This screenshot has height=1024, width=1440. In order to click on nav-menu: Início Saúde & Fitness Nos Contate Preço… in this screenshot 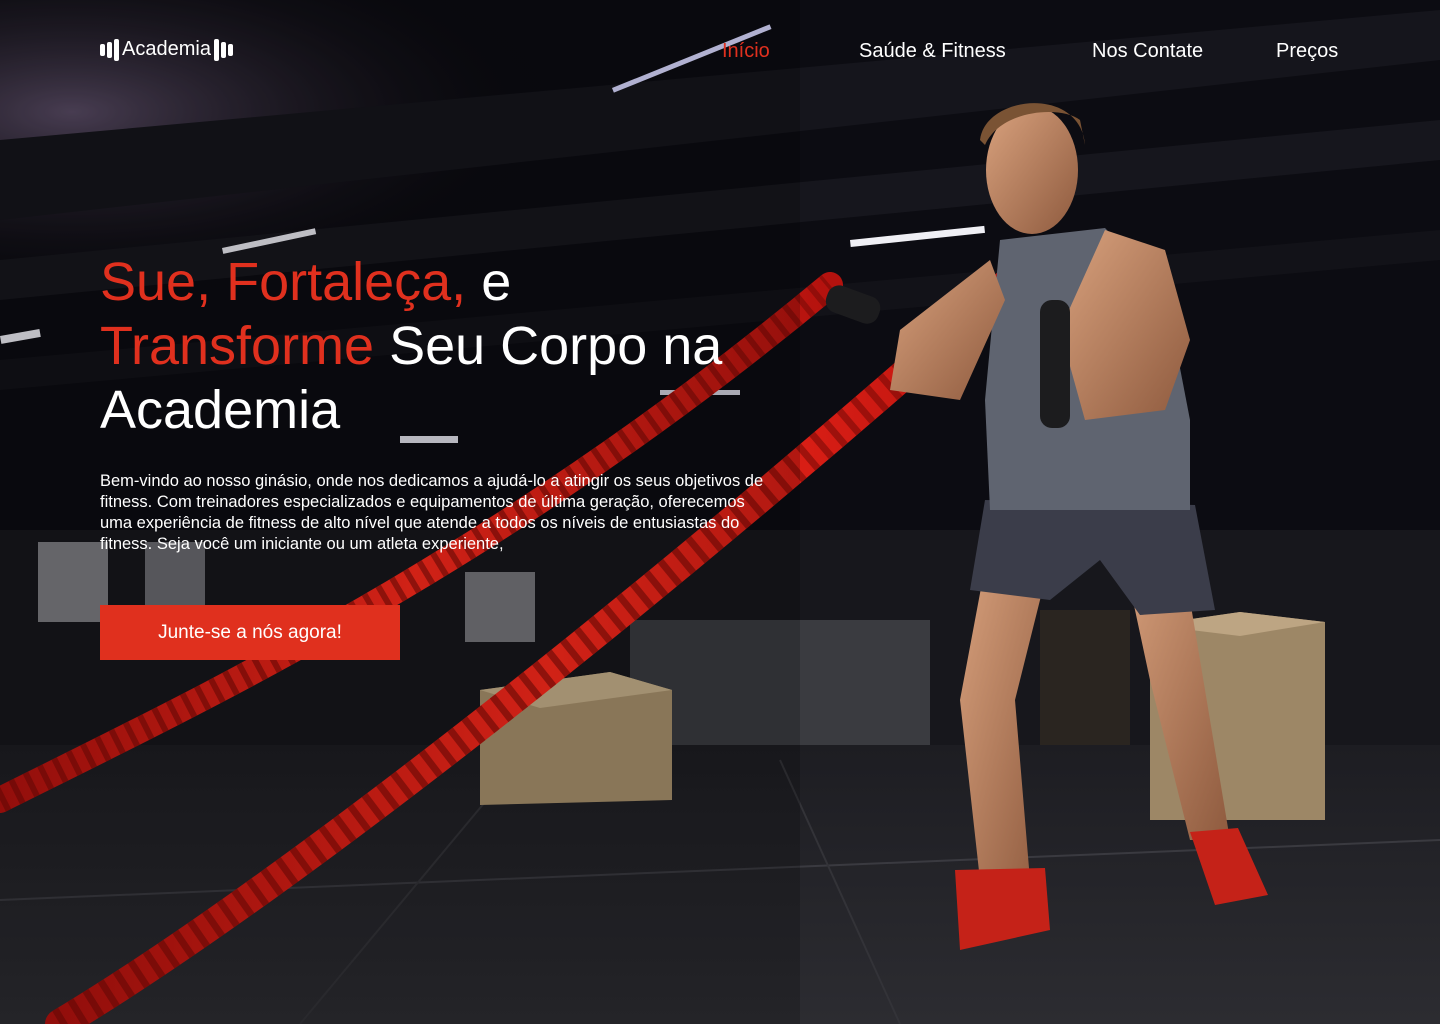, I will do `click(720, 55)`.